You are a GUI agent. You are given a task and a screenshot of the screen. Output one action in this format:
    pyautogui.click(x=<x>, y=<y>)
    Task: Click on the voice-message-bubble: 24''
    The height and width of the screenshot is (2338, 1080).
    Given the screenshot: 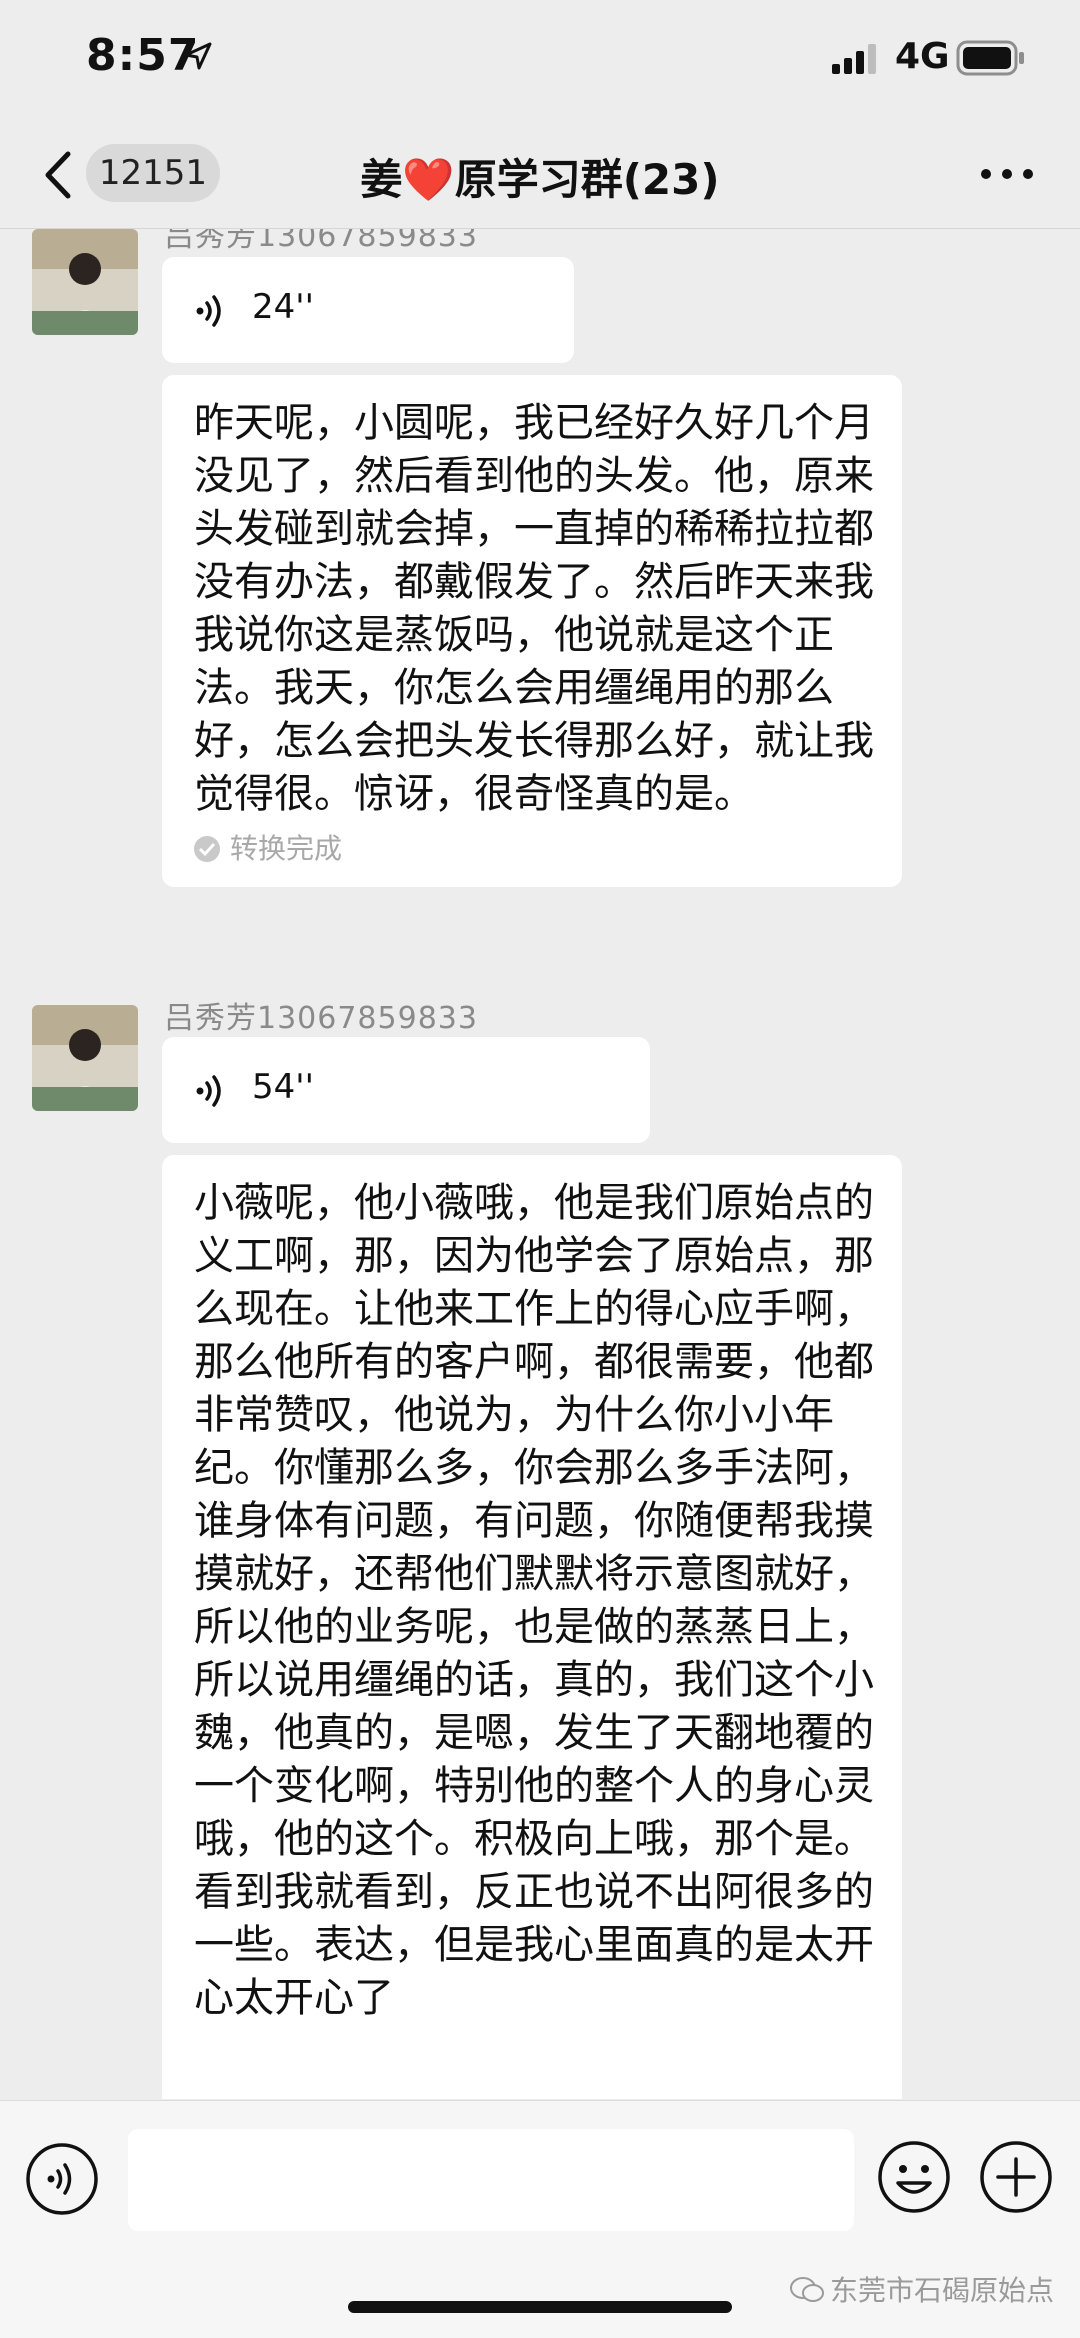 What is the action you would take?
    pyautogui.click(x=368, y=310)
    